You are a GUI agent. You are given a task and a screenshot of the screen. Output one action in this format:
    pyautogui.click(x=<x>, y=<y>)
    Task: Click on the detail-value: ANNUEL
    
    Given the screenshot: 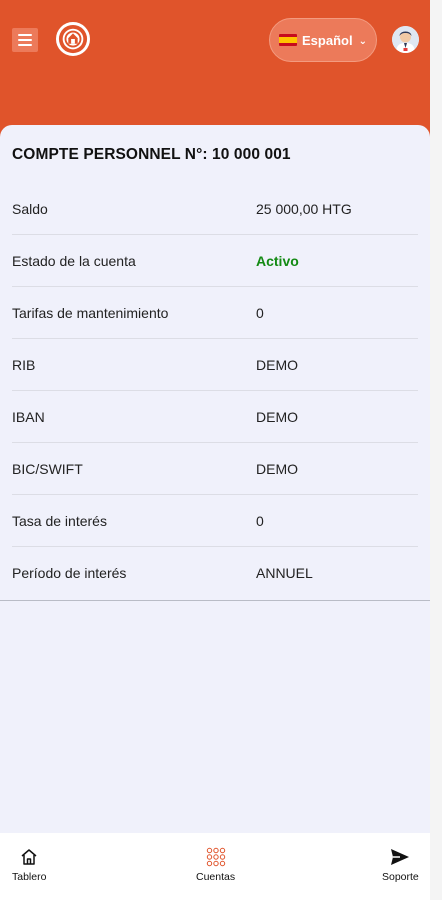 What is the action you would take?
    pyautogui.click(x=284, y=573)
    